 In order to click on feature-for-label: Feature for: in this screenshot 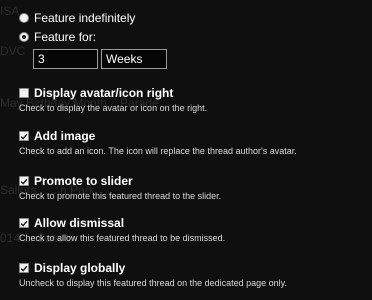, I will do `click(65, 37)`.